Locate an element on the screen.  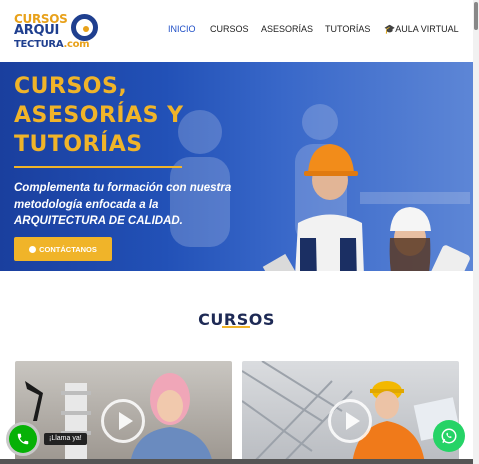
page-scrollbar is located at coordinates (476, 232).